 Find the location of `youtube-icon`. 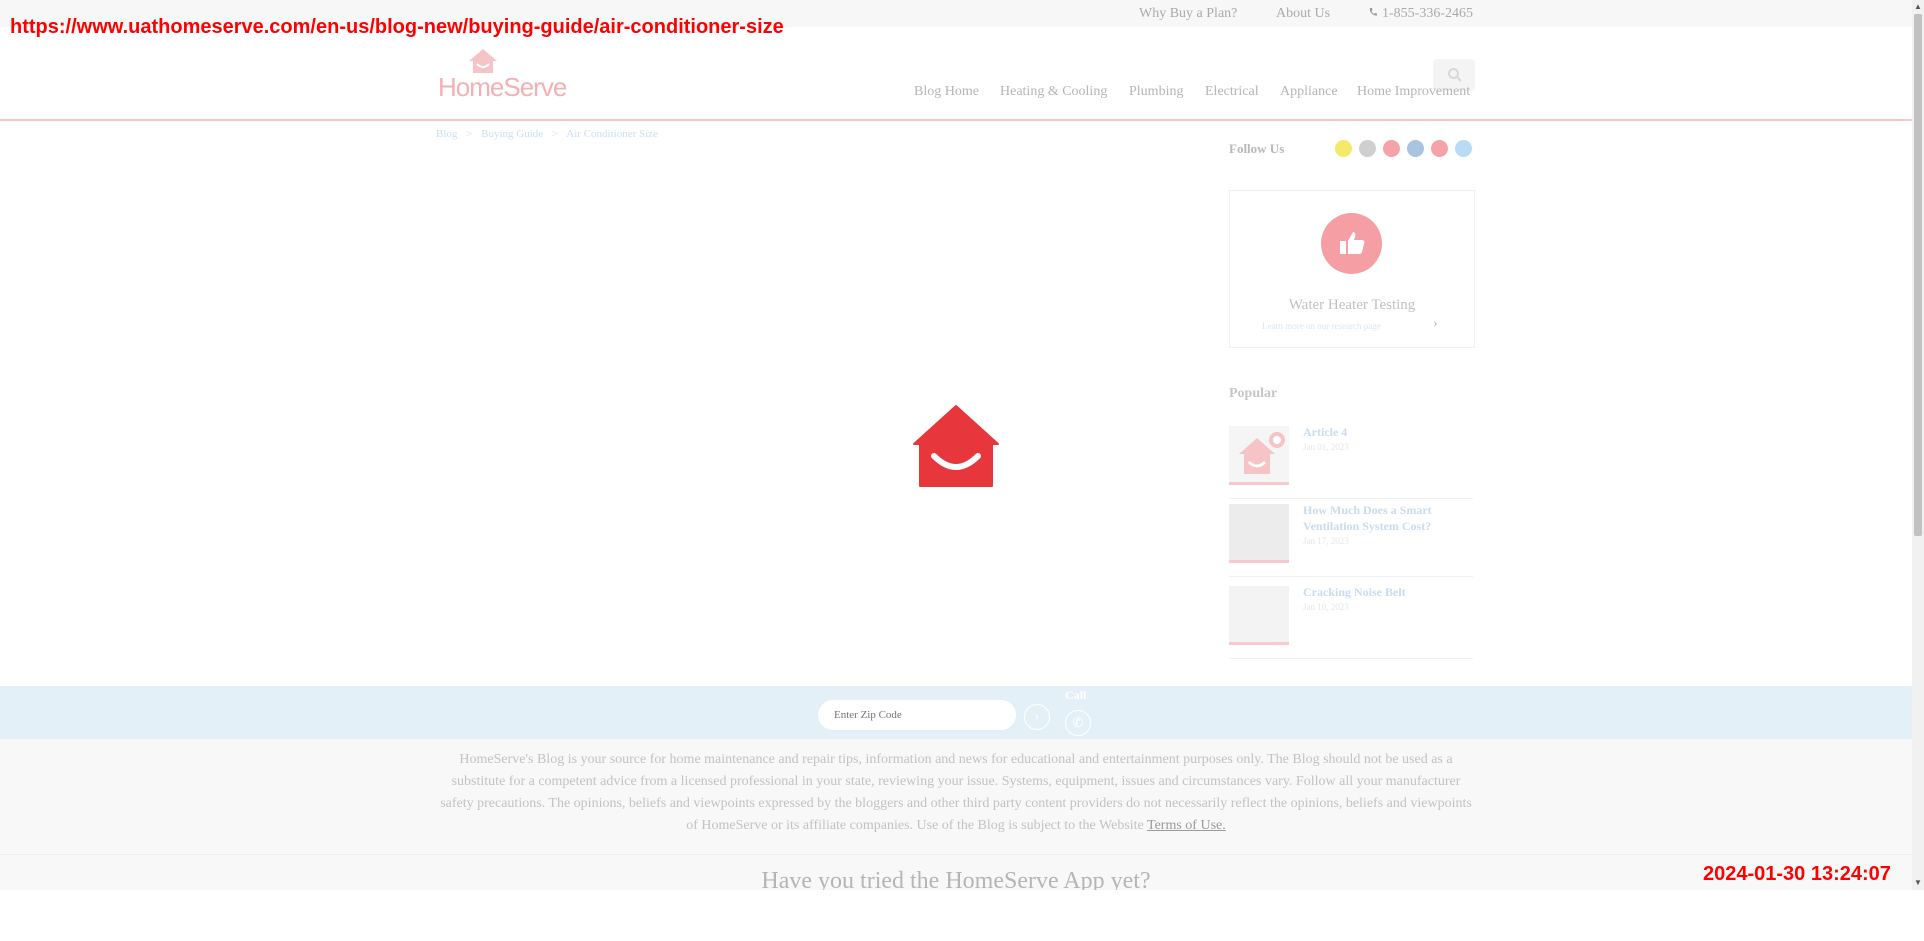

youtube-icon is located at coordinates (1391, 148).